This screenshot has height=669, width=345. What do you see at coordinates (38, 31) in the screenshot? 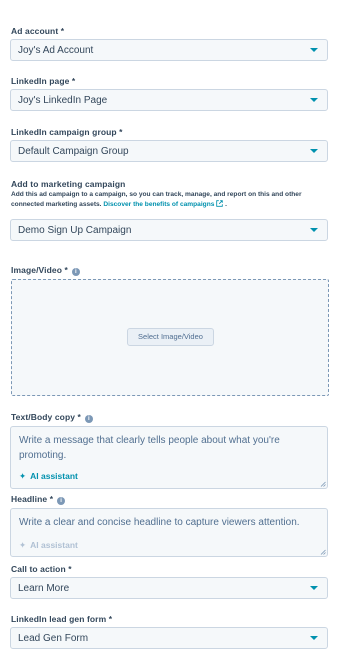
I see `ad-account-label: Ad account *` at bounding box center [38, 31].